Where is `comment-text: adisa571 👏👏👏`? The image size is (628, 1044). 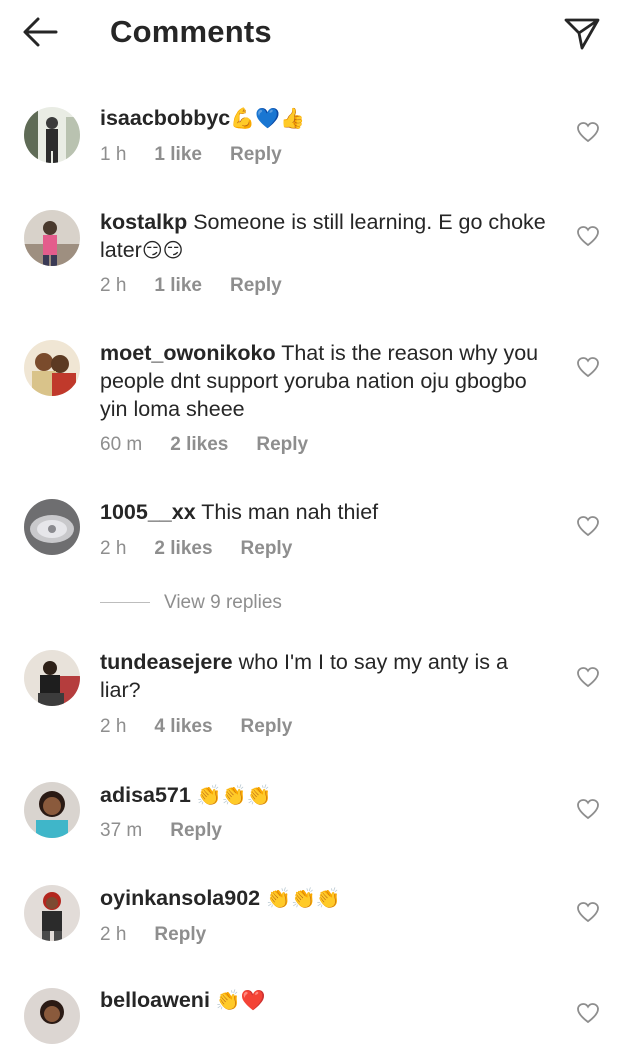
comment-text: adisa571 👏👏👏 is located at coordinates (325, 795).